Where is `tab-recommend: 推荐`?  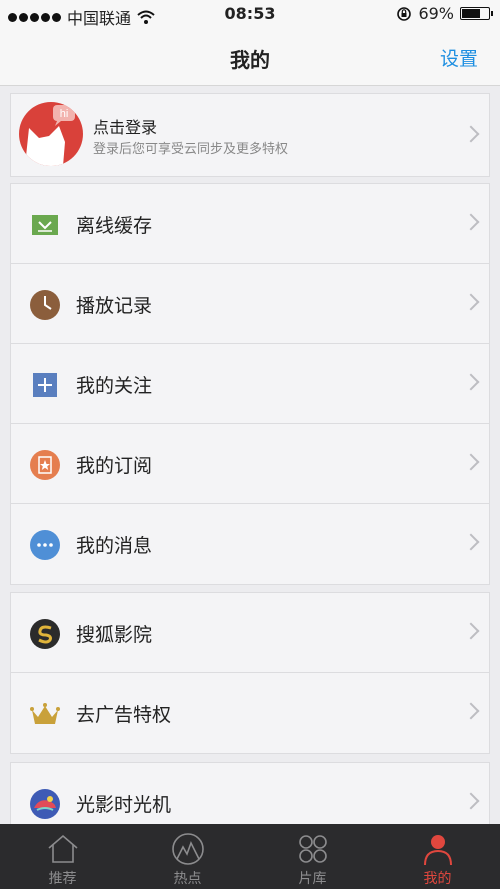
tab-recommend: 推荐 is located at coordinates (62, 856).